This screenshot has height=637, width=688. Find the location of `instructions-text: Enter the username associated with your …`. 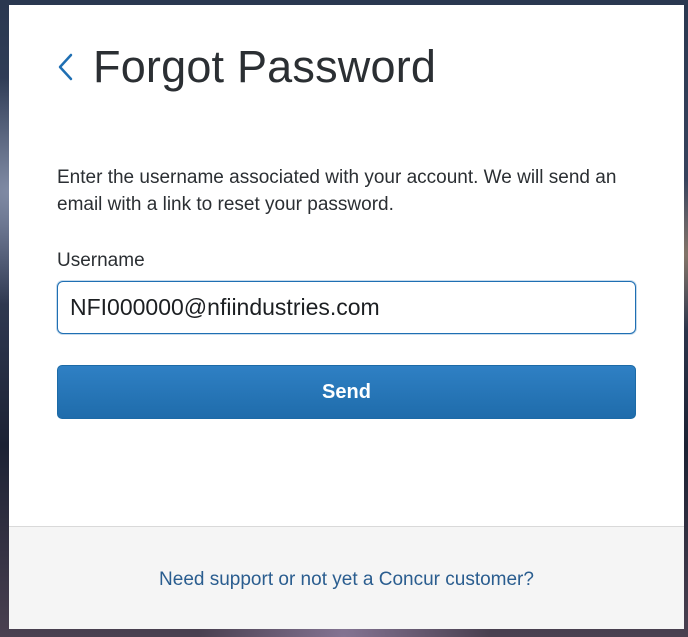

instructions-text: Enter the username associated with your … is located at coordinates (337, 191).